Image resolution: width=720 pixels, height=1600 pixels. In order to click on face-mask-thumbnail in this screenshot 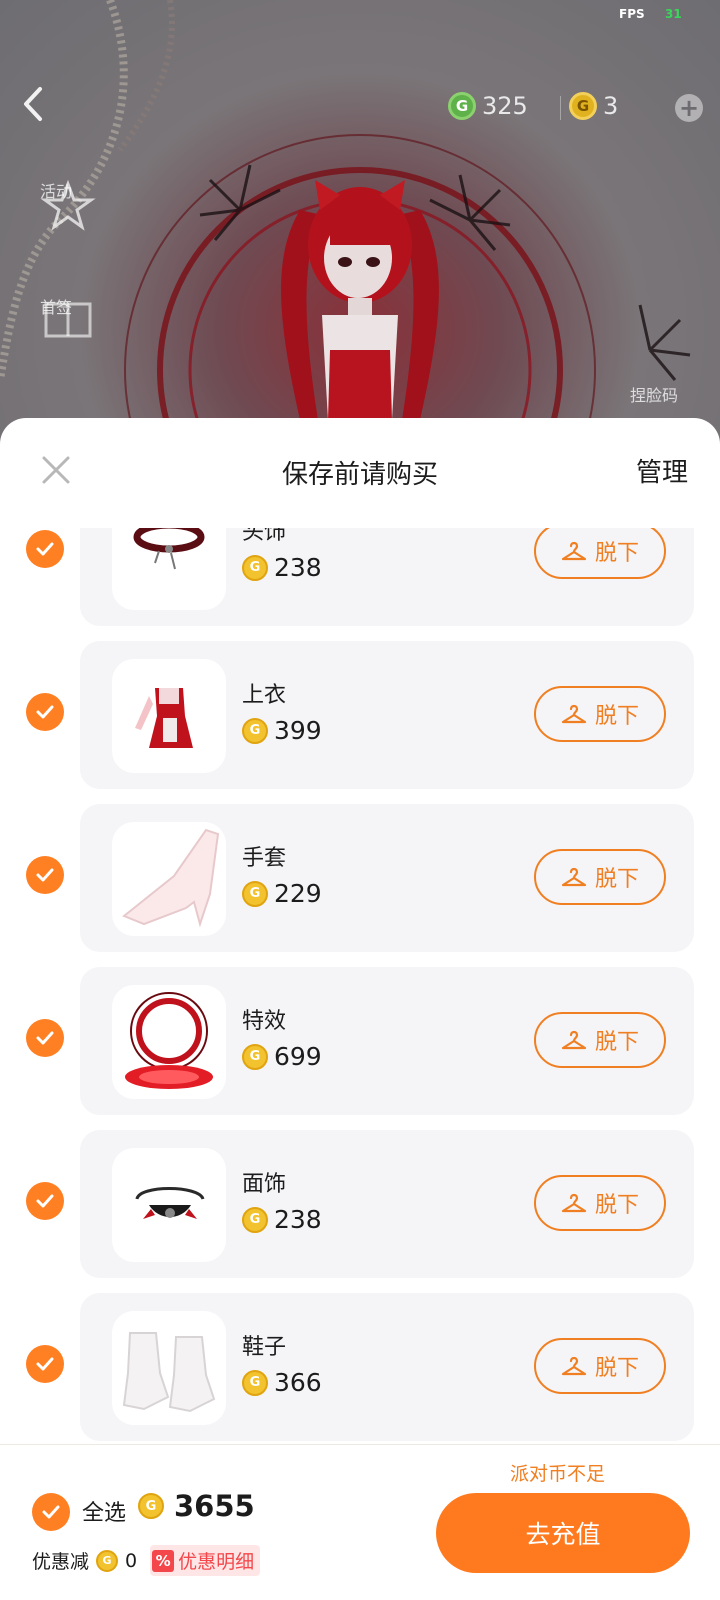, I will do `click(169, 1205)`.